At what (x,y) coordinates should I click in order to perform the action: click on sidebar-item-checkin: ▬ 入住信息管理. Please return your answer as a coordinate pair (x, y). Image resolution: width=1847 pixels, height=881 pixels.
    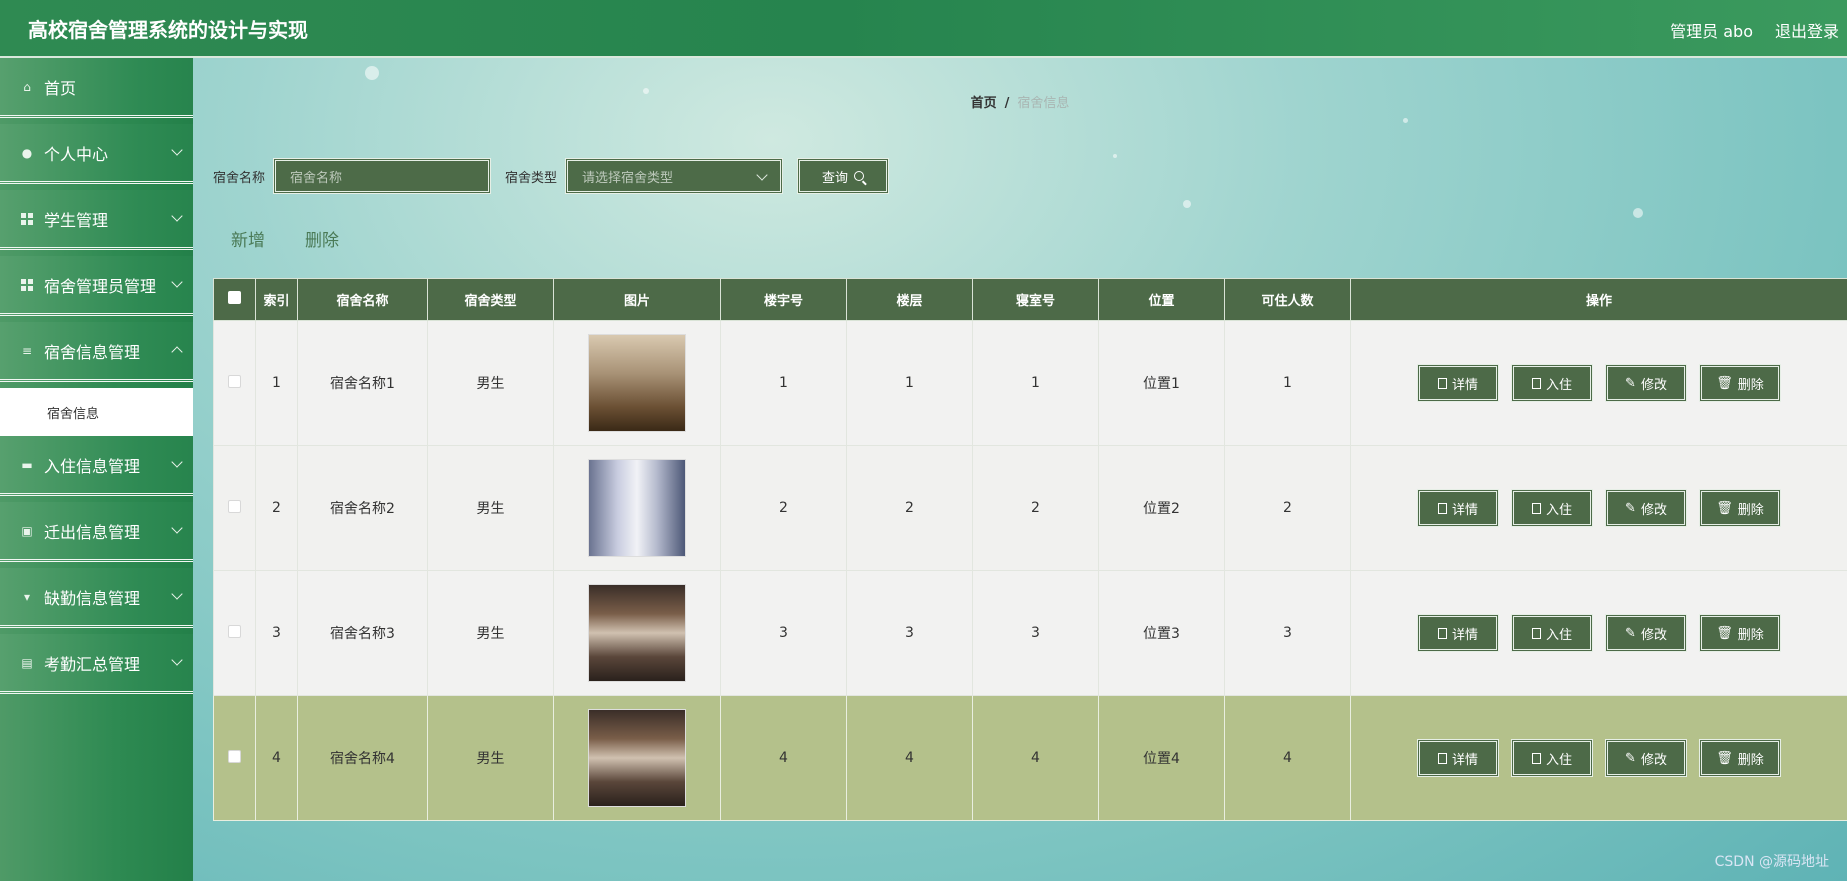
    Looking at the image, I should click on (96, 466).